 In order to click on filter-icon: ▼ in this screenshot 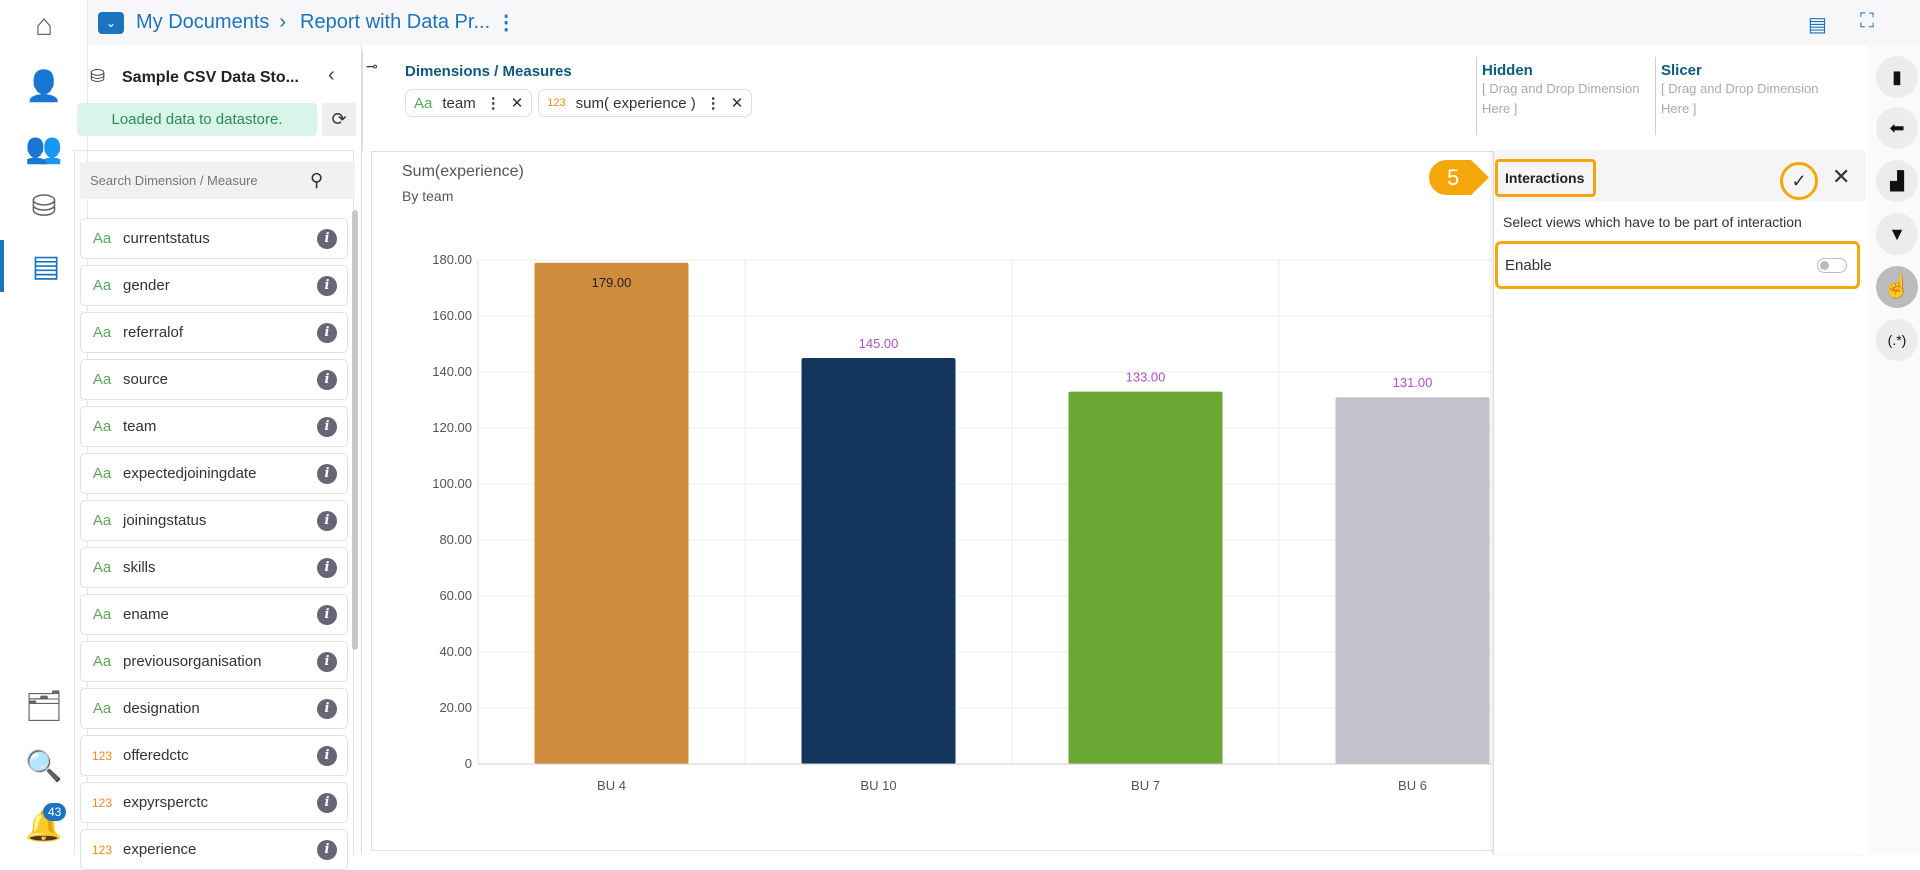, I will do `click(1897, 234)`.